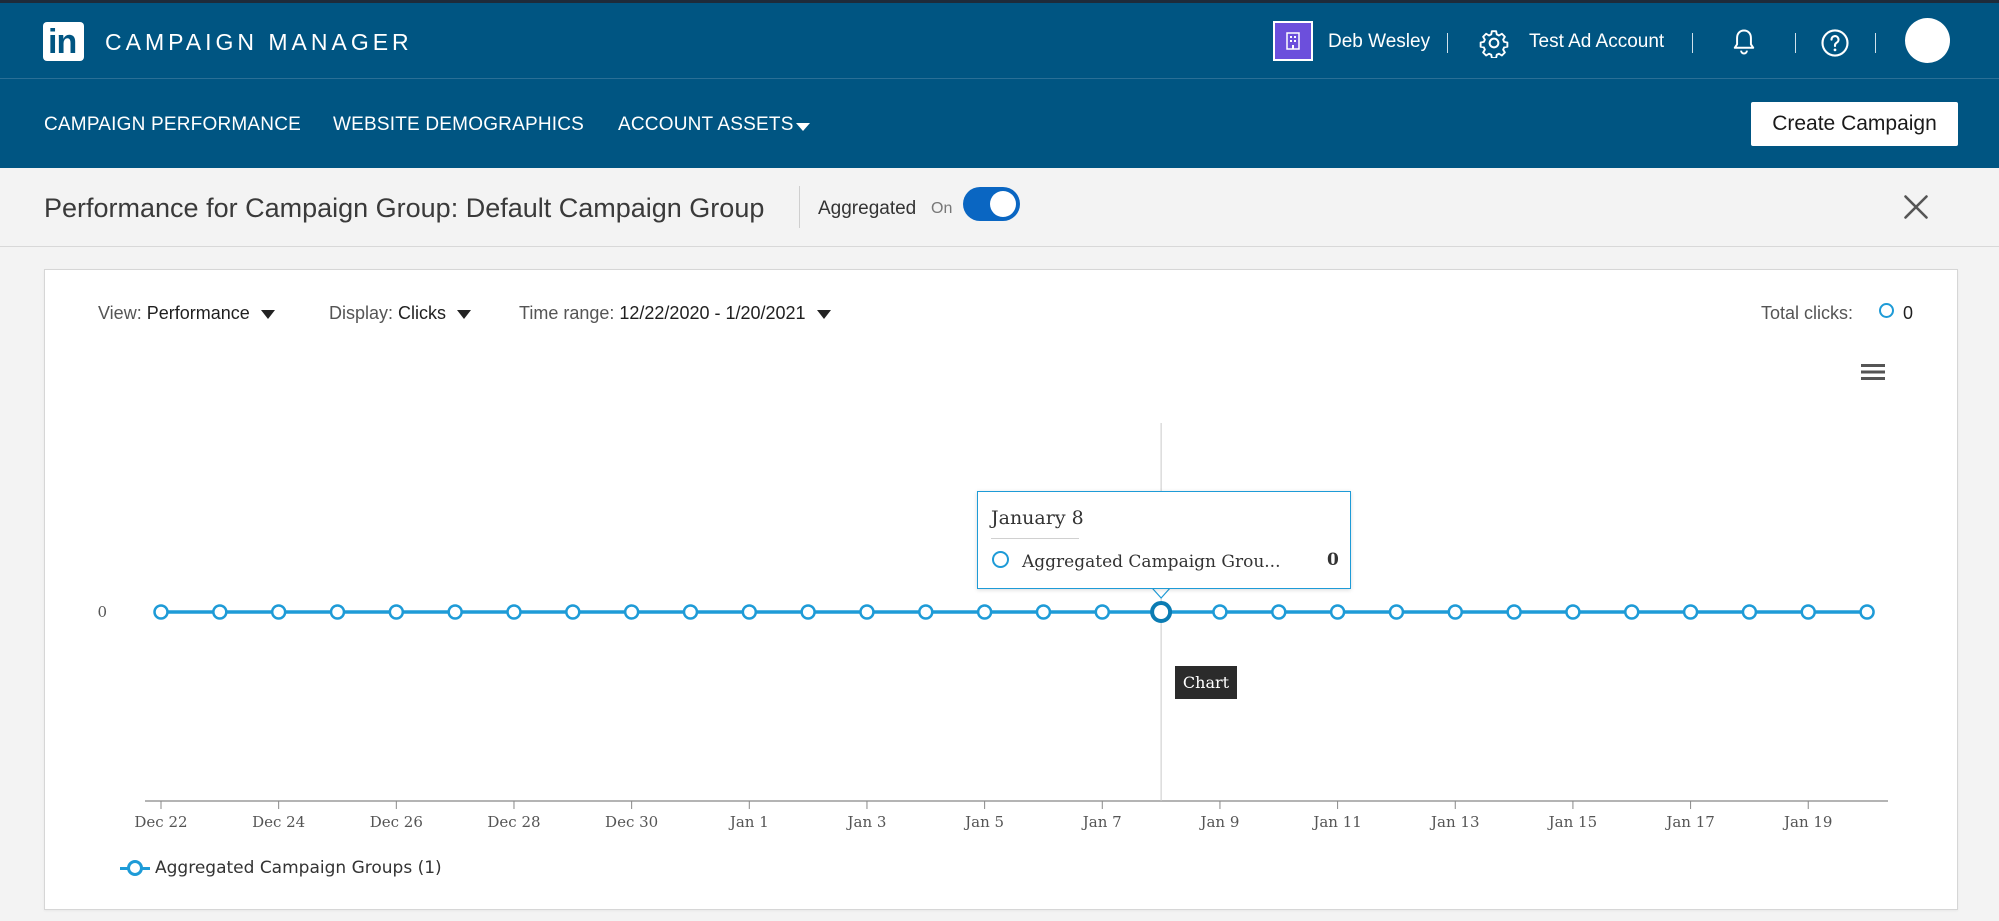 The height and width of the screenshot is (921, 1999). What do you see at coordinates (1494, 43) in the screenshot?
I see `gear-icon` at bounding box center [1494, 43].